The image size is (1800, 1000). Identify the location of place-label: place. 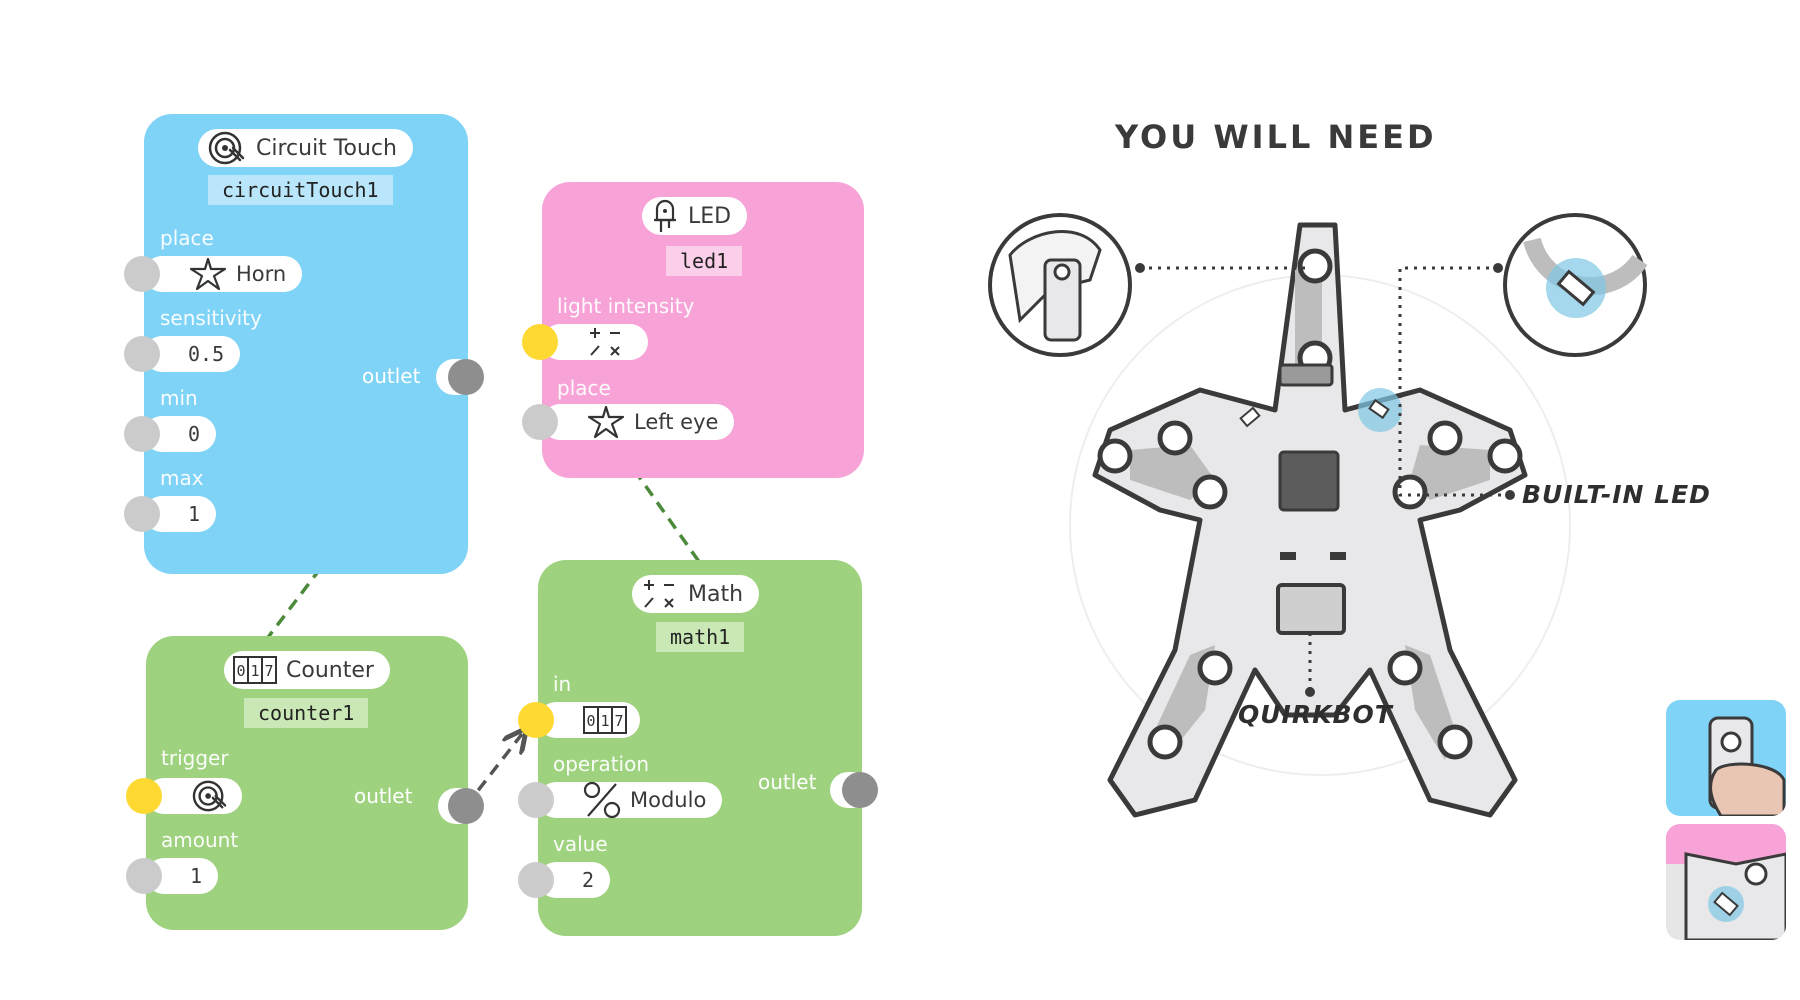
(187, 238).